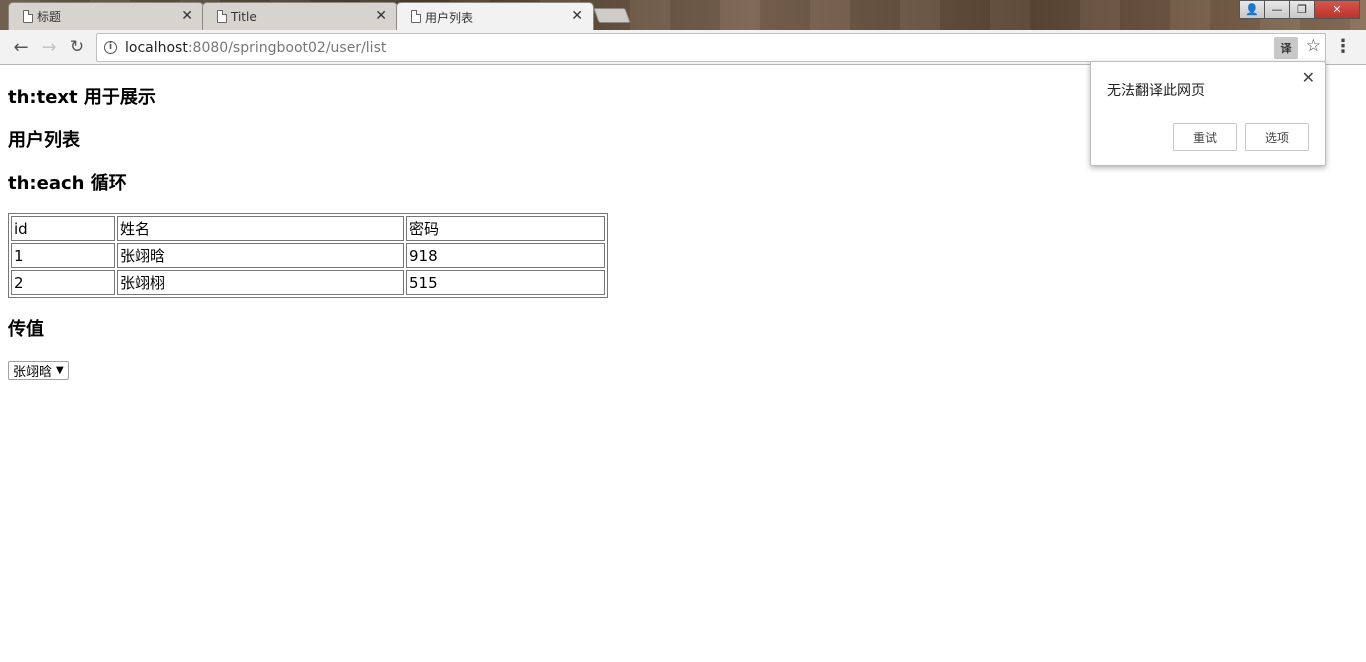  I want to click on cell-id: 1, so click(63, 255).